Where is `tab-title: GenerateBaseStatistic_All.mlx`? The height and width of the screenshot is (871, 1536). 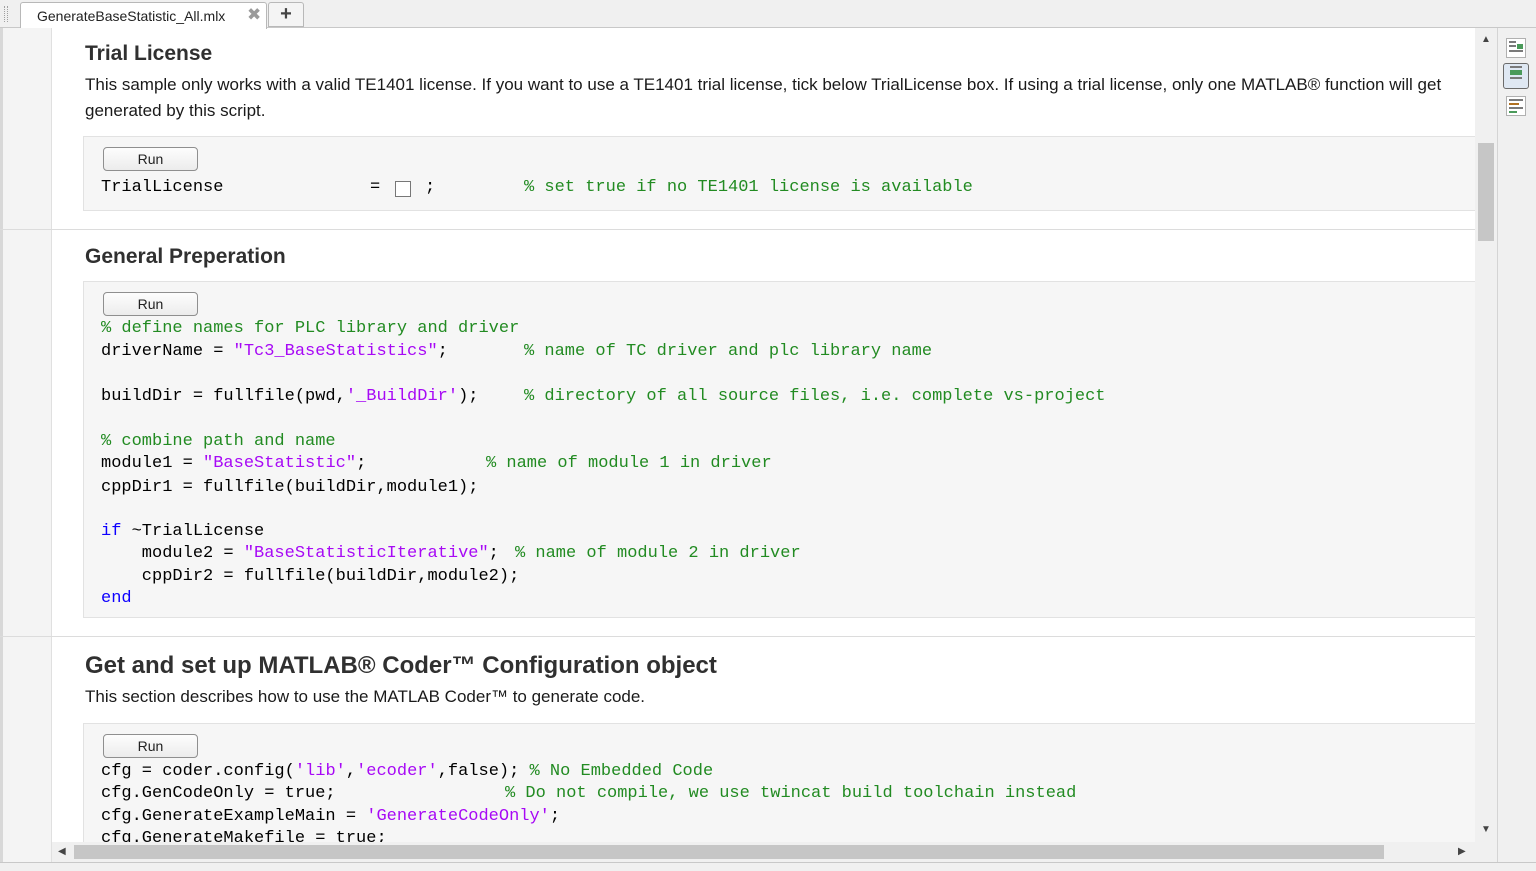 tab-title: GenerateBaseStatistic_All.mlx is located at coordinates (131, 16).